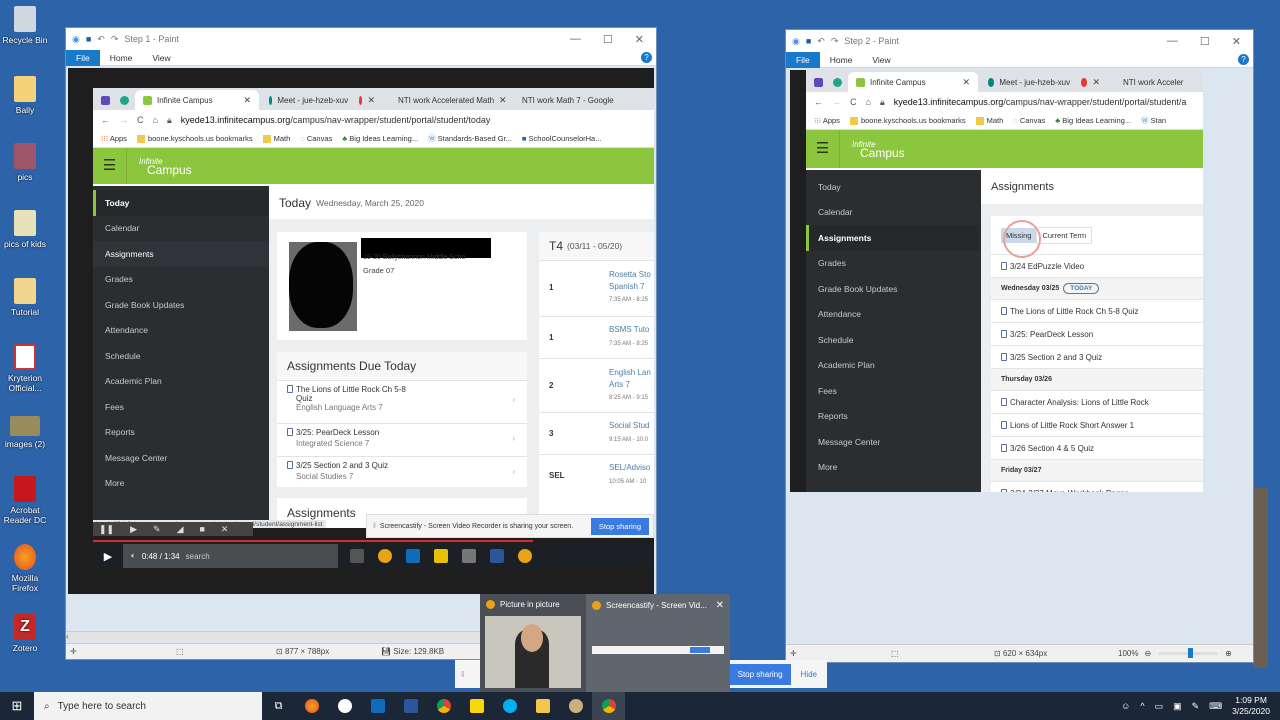 Image resolution: width=1280 pixels, height=720 pixels. I want to click on desktop-icon-pics: pics, so click(25, 162).